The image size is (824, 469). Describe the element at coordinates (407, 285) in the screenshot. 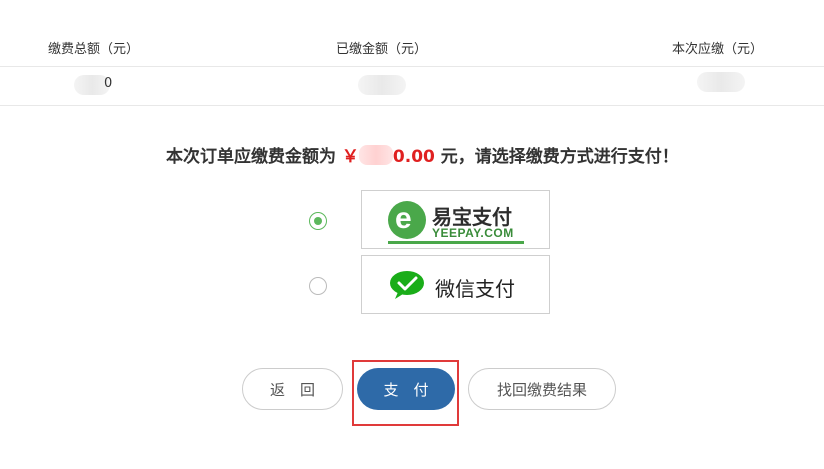

I see `wechat-pay-icon` at that location.